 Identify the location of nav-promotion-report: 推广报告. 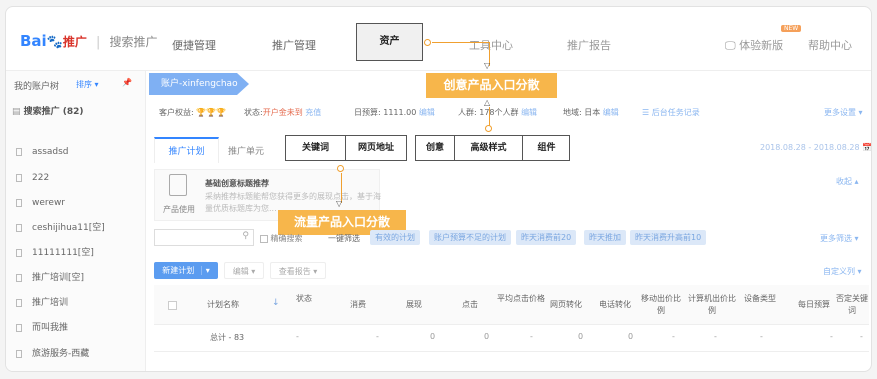
(589, 45).